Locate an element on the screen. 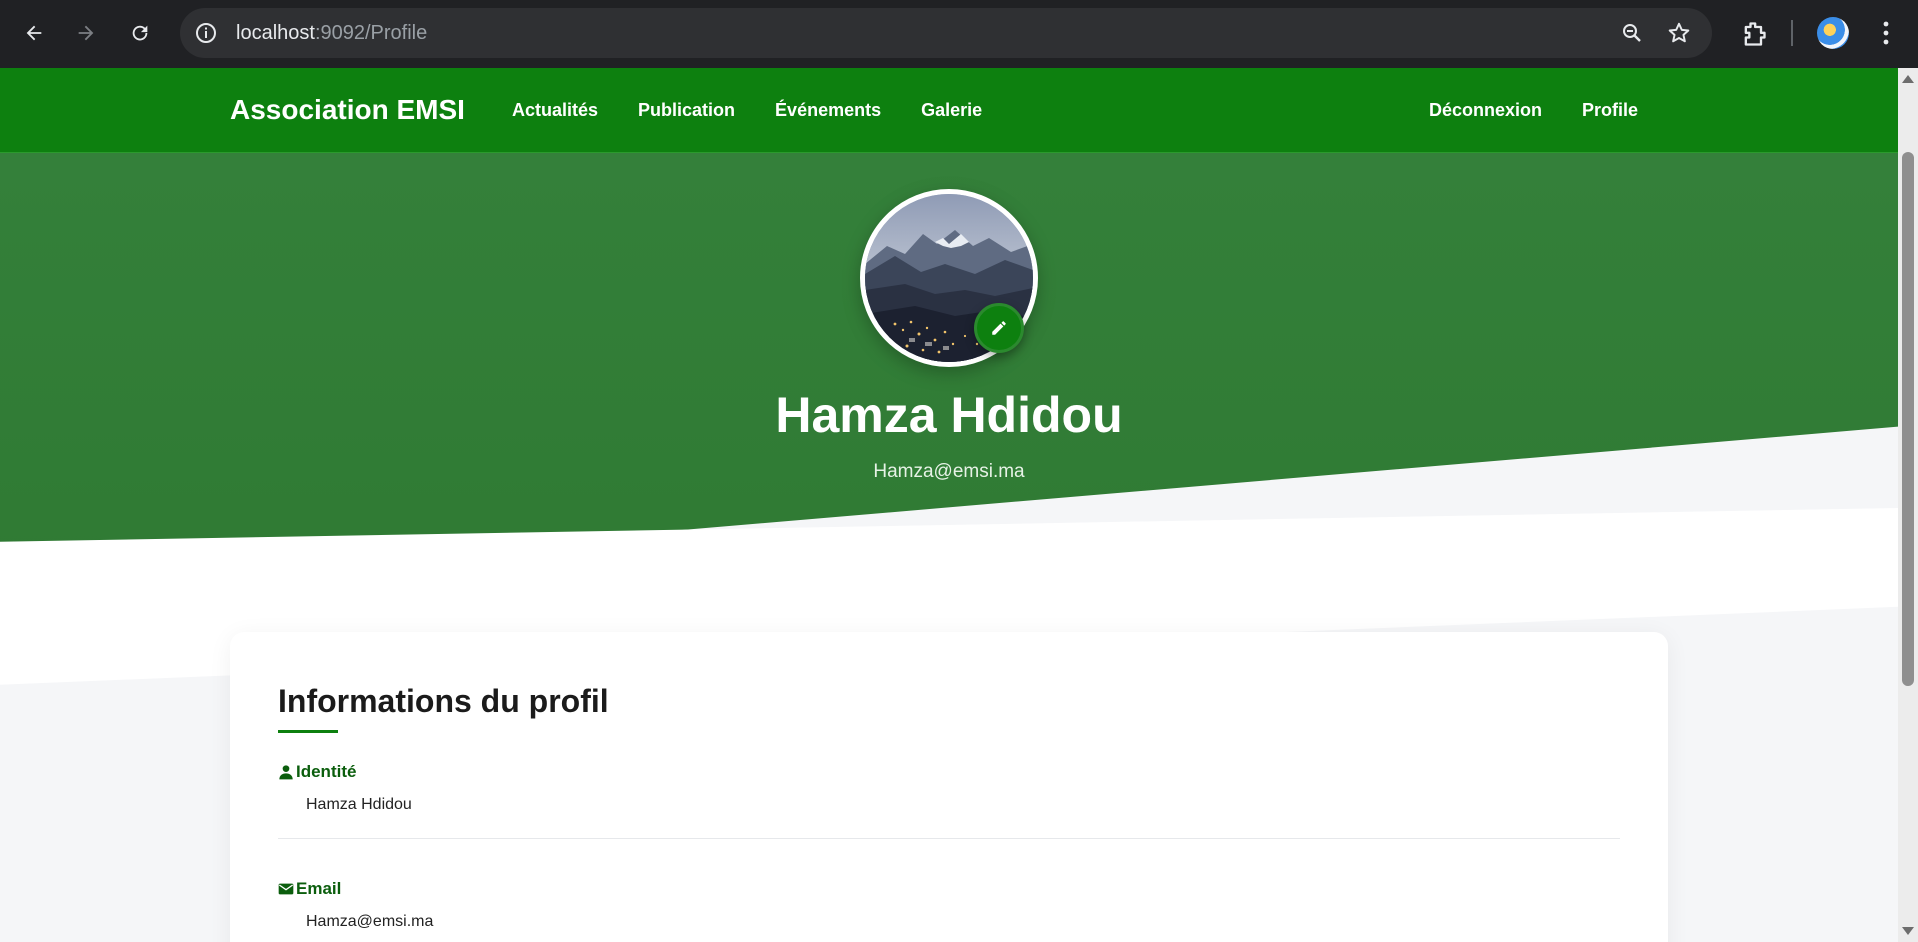 The height and width of the screenshot is (942, 1918). field-divider is located at coordinates (949, 838).